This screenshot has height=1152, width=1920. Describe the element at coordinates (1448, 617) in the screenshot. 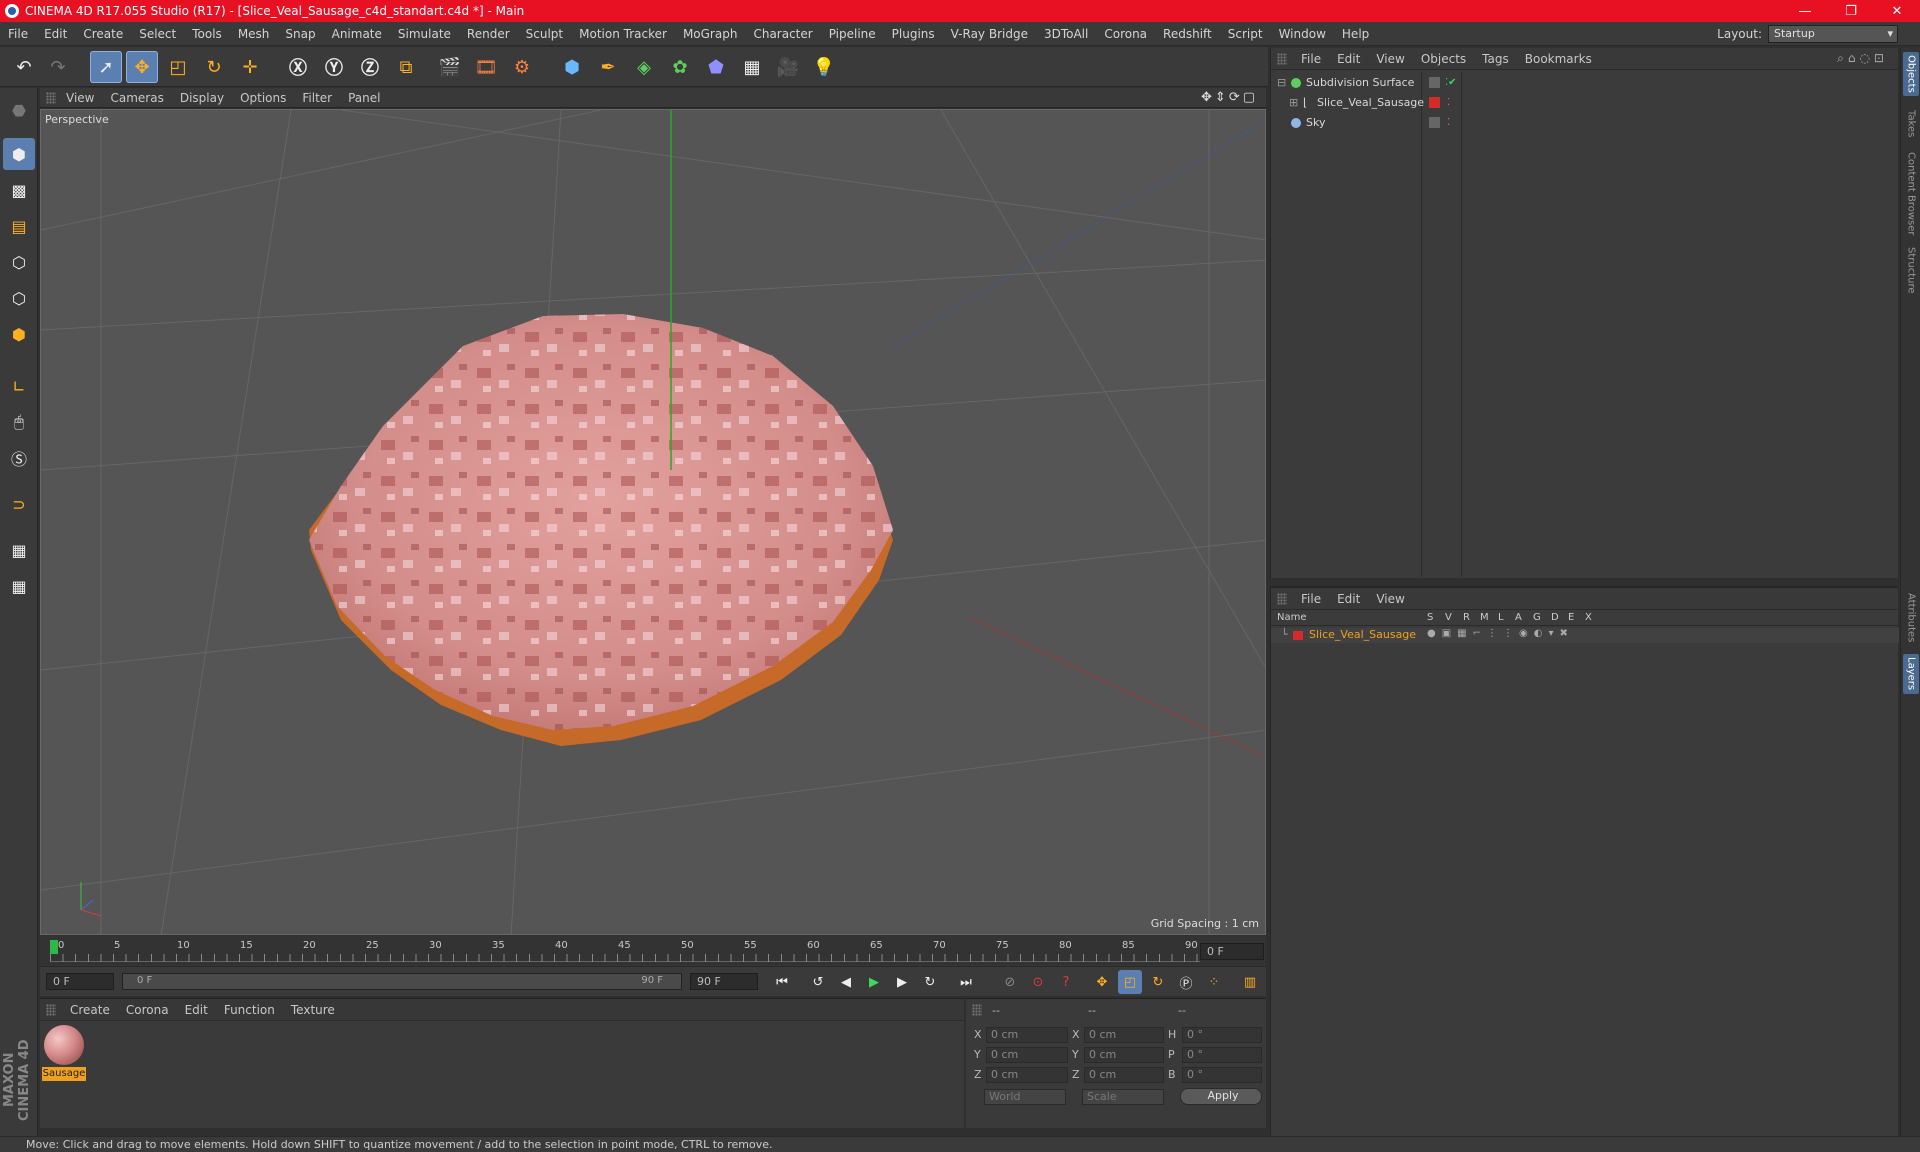

I see `col-visible: V` at that location.